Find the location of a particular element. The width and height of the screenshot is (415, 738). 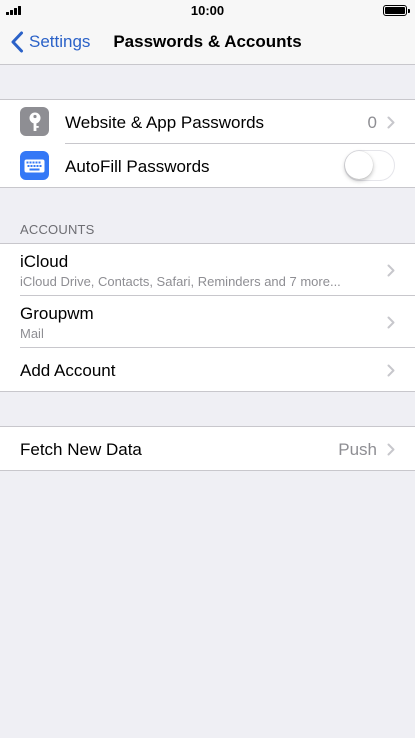

autofill-passwords-label: AutoFill Passwords is located at coordinates (137, 166).